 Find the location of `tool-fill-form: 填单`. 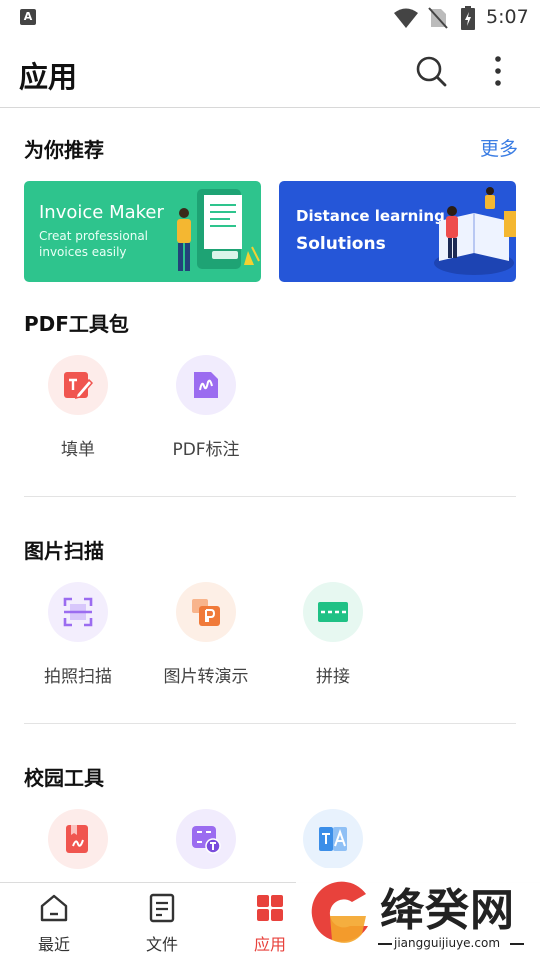

tool-fill-form: 填单 is located at coordinates (78, 407).